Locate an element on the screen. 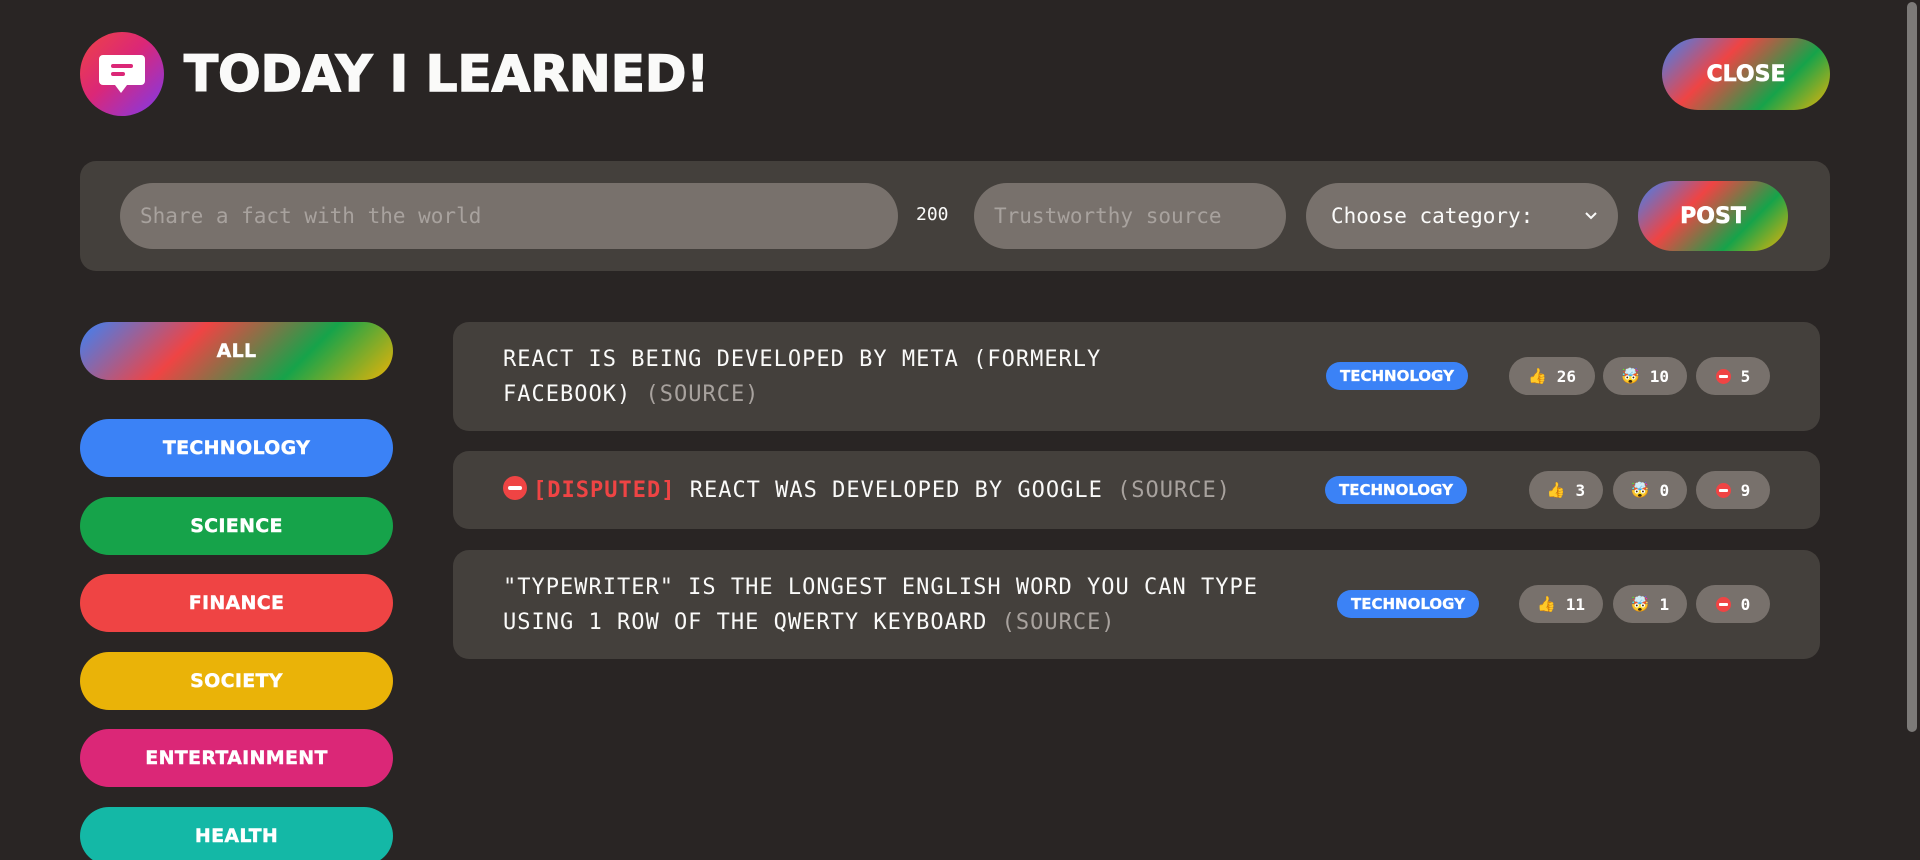  disputed-stop-icon is located at coordinates (515, 487).